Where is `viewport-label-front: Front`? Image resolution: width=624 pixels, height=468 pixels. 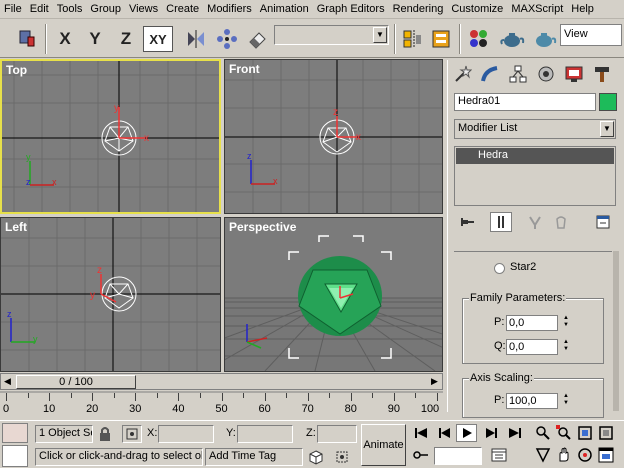 viewport-label-front: Front is located at coordinates (244, 69).